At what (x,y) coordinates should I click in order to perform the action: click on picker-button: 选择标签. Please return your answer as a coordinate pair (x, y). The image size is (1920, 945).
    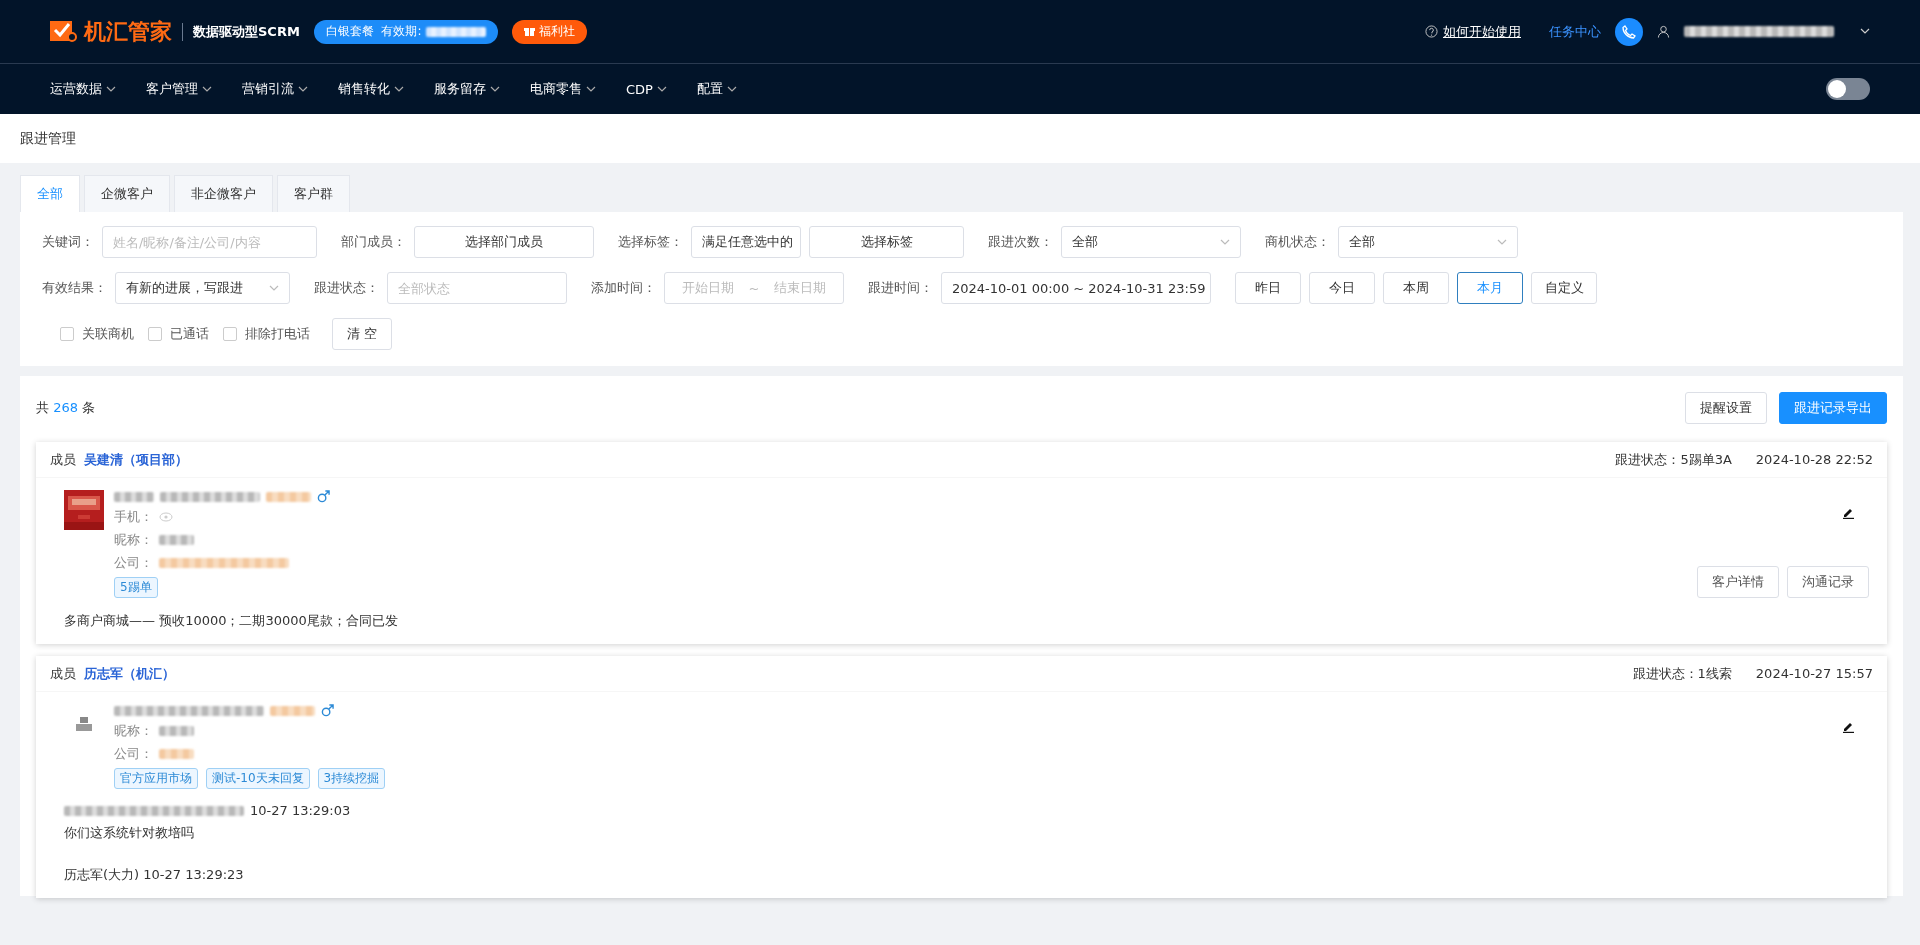
    Looking at the image, I should click on (886, 242).